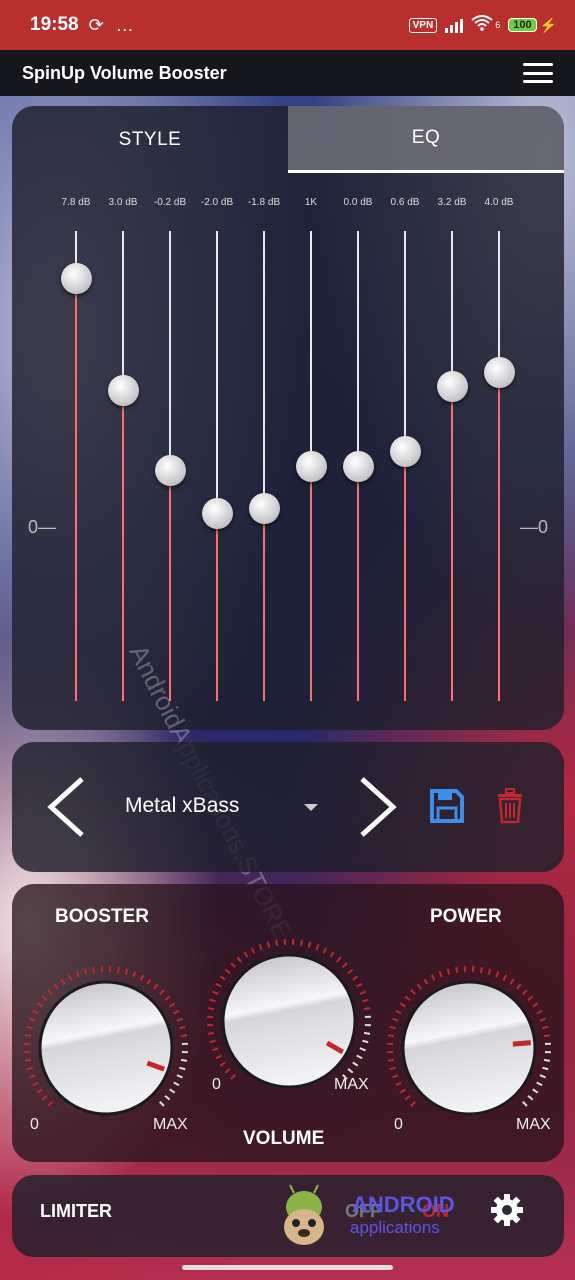 Image resolution: width=575 pixels, height=1280 pixels. What do you see at coordinates (398, 1124) in the screenshot?
I see `power-min-label: 0` at bounding box center [398, 1124].